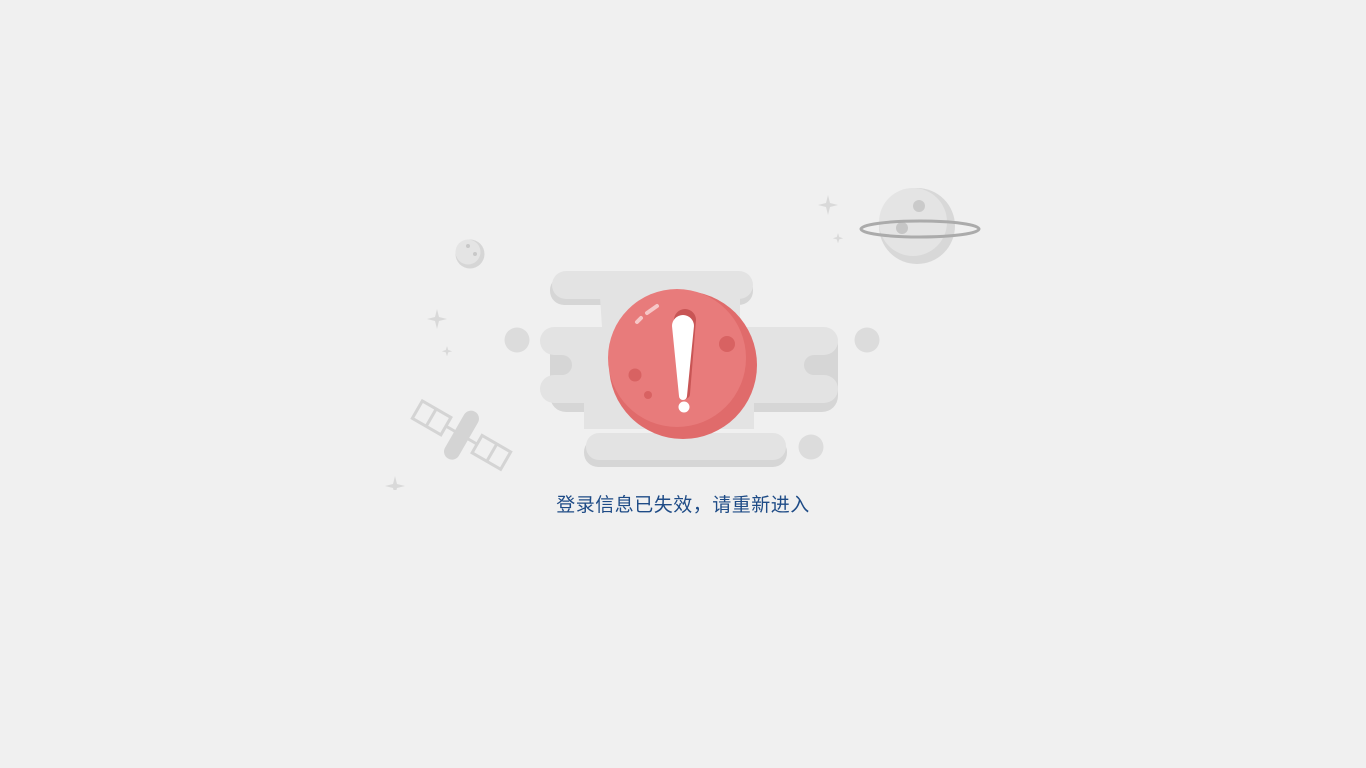 This screenshot has height=768, width=1366. Describe the element at coordinates (683, 505) in the screenshot. I see `session-expired-message: 登录信息已失效，请重新进入` at that location.